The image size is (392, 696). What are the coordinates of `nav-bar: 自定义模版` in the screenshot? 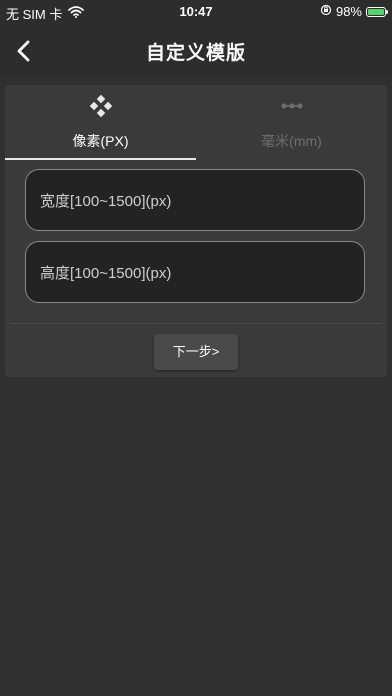 It's located at (196, 51).